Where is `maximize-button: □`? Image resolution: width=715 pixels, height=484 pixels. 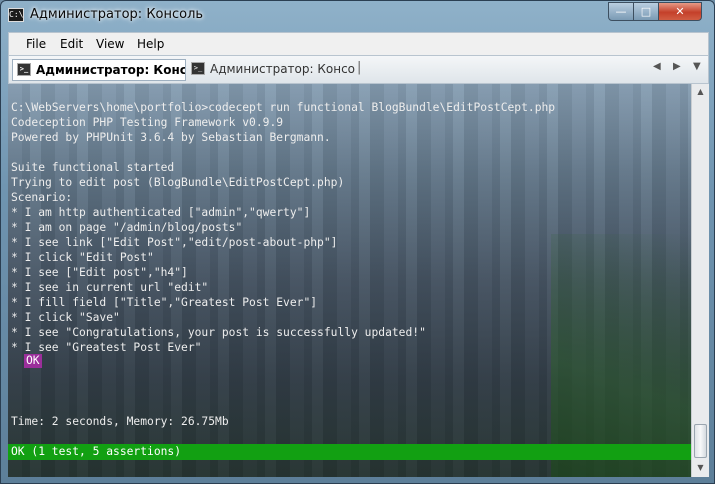
maximize-button: □ is located at coordinates (646, 11).